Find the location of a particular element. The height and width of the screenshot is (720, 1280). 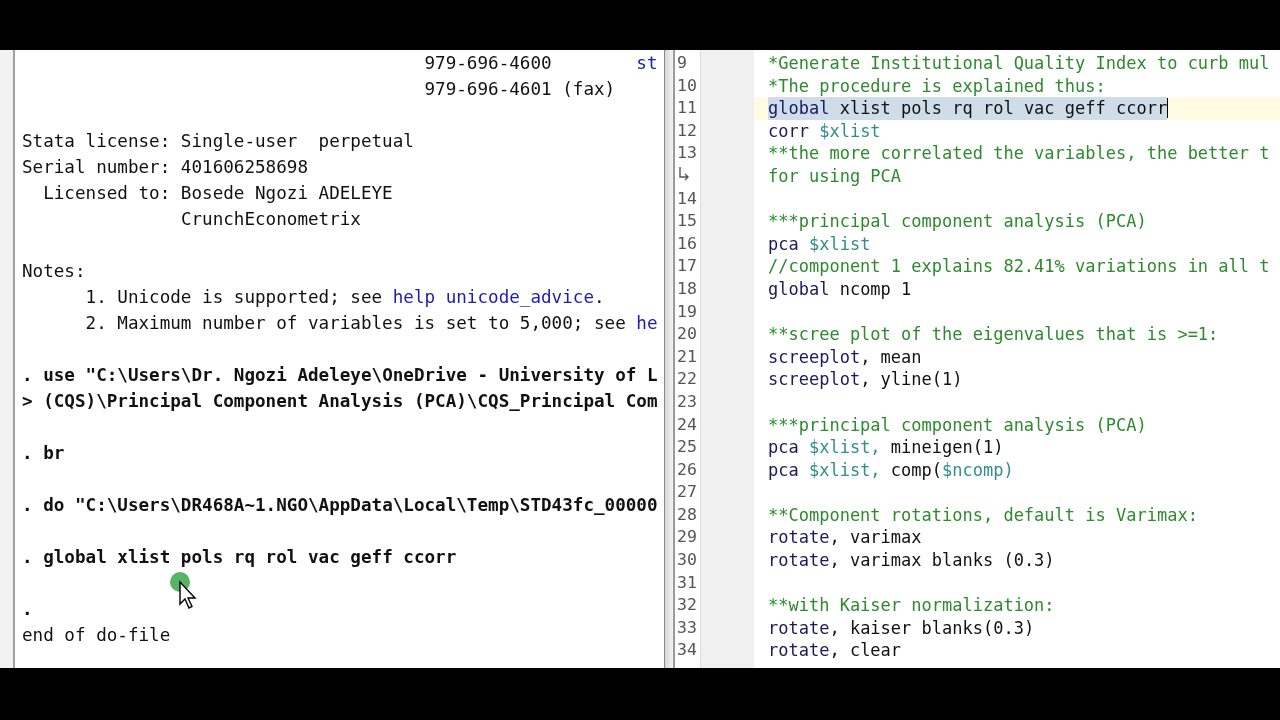

line-number: 28 is located at coordinates (687, 514).